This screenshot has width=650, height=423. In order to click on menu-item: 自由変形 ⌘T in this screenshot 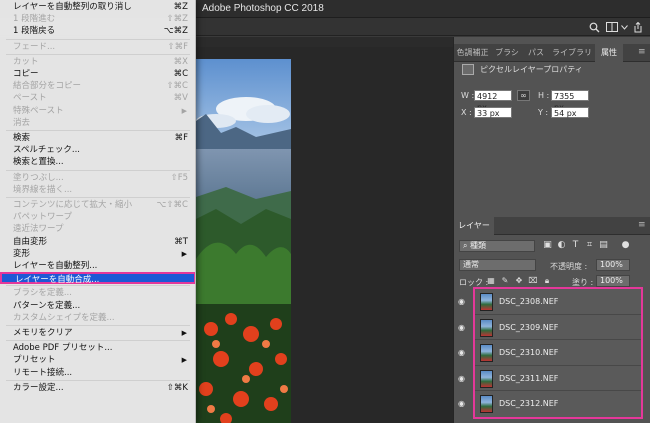, I will do `click(97, 242)`.